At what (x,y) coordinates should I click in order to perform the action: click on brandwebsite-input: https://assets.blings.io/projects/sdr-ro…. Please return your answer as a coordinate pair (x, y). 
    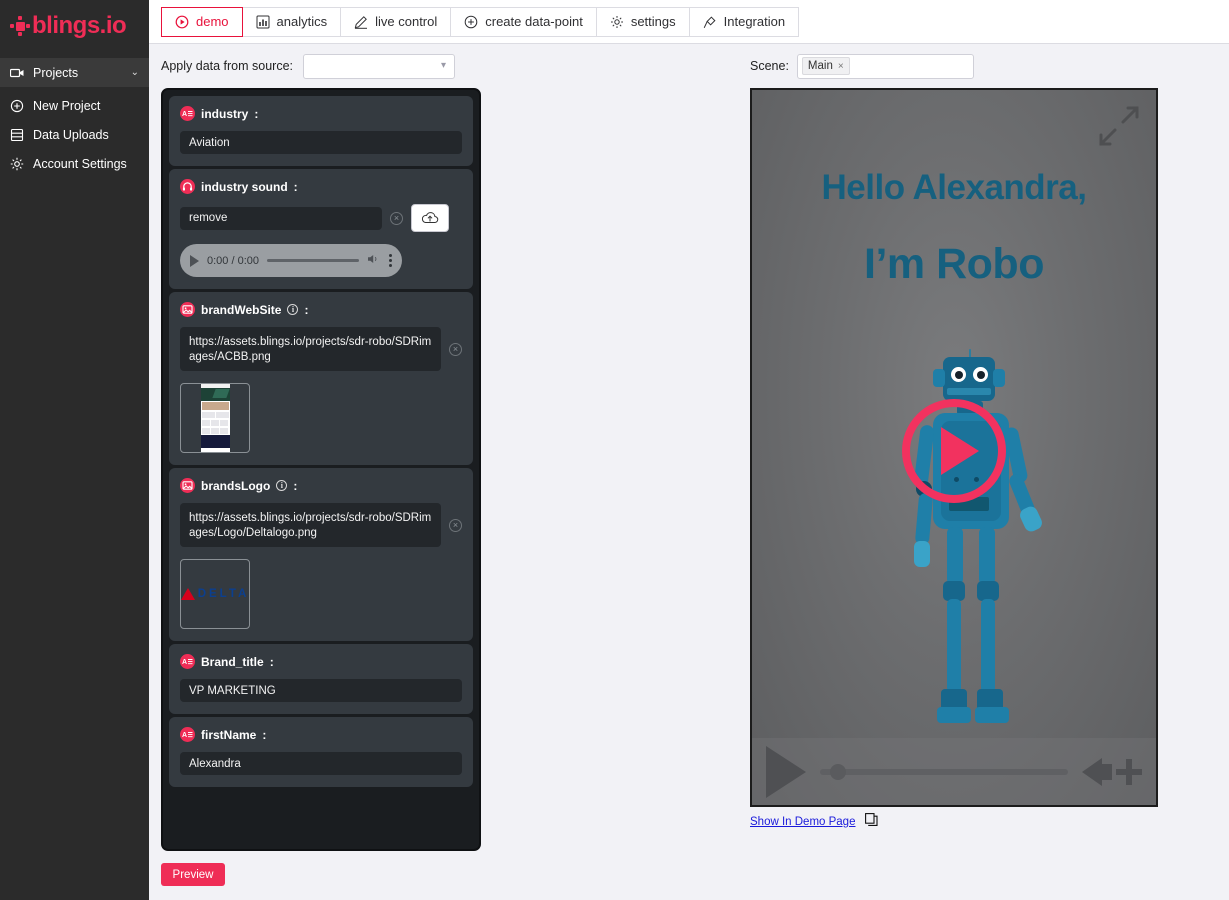
    Looking at the image, I should click on (310, 349).